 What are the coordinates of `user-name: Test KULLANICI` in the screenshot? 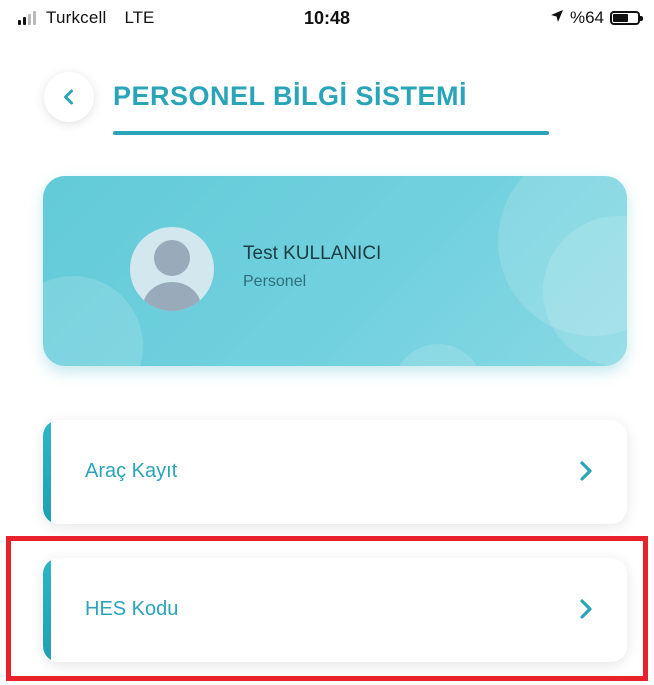 It's located at (312, 253).